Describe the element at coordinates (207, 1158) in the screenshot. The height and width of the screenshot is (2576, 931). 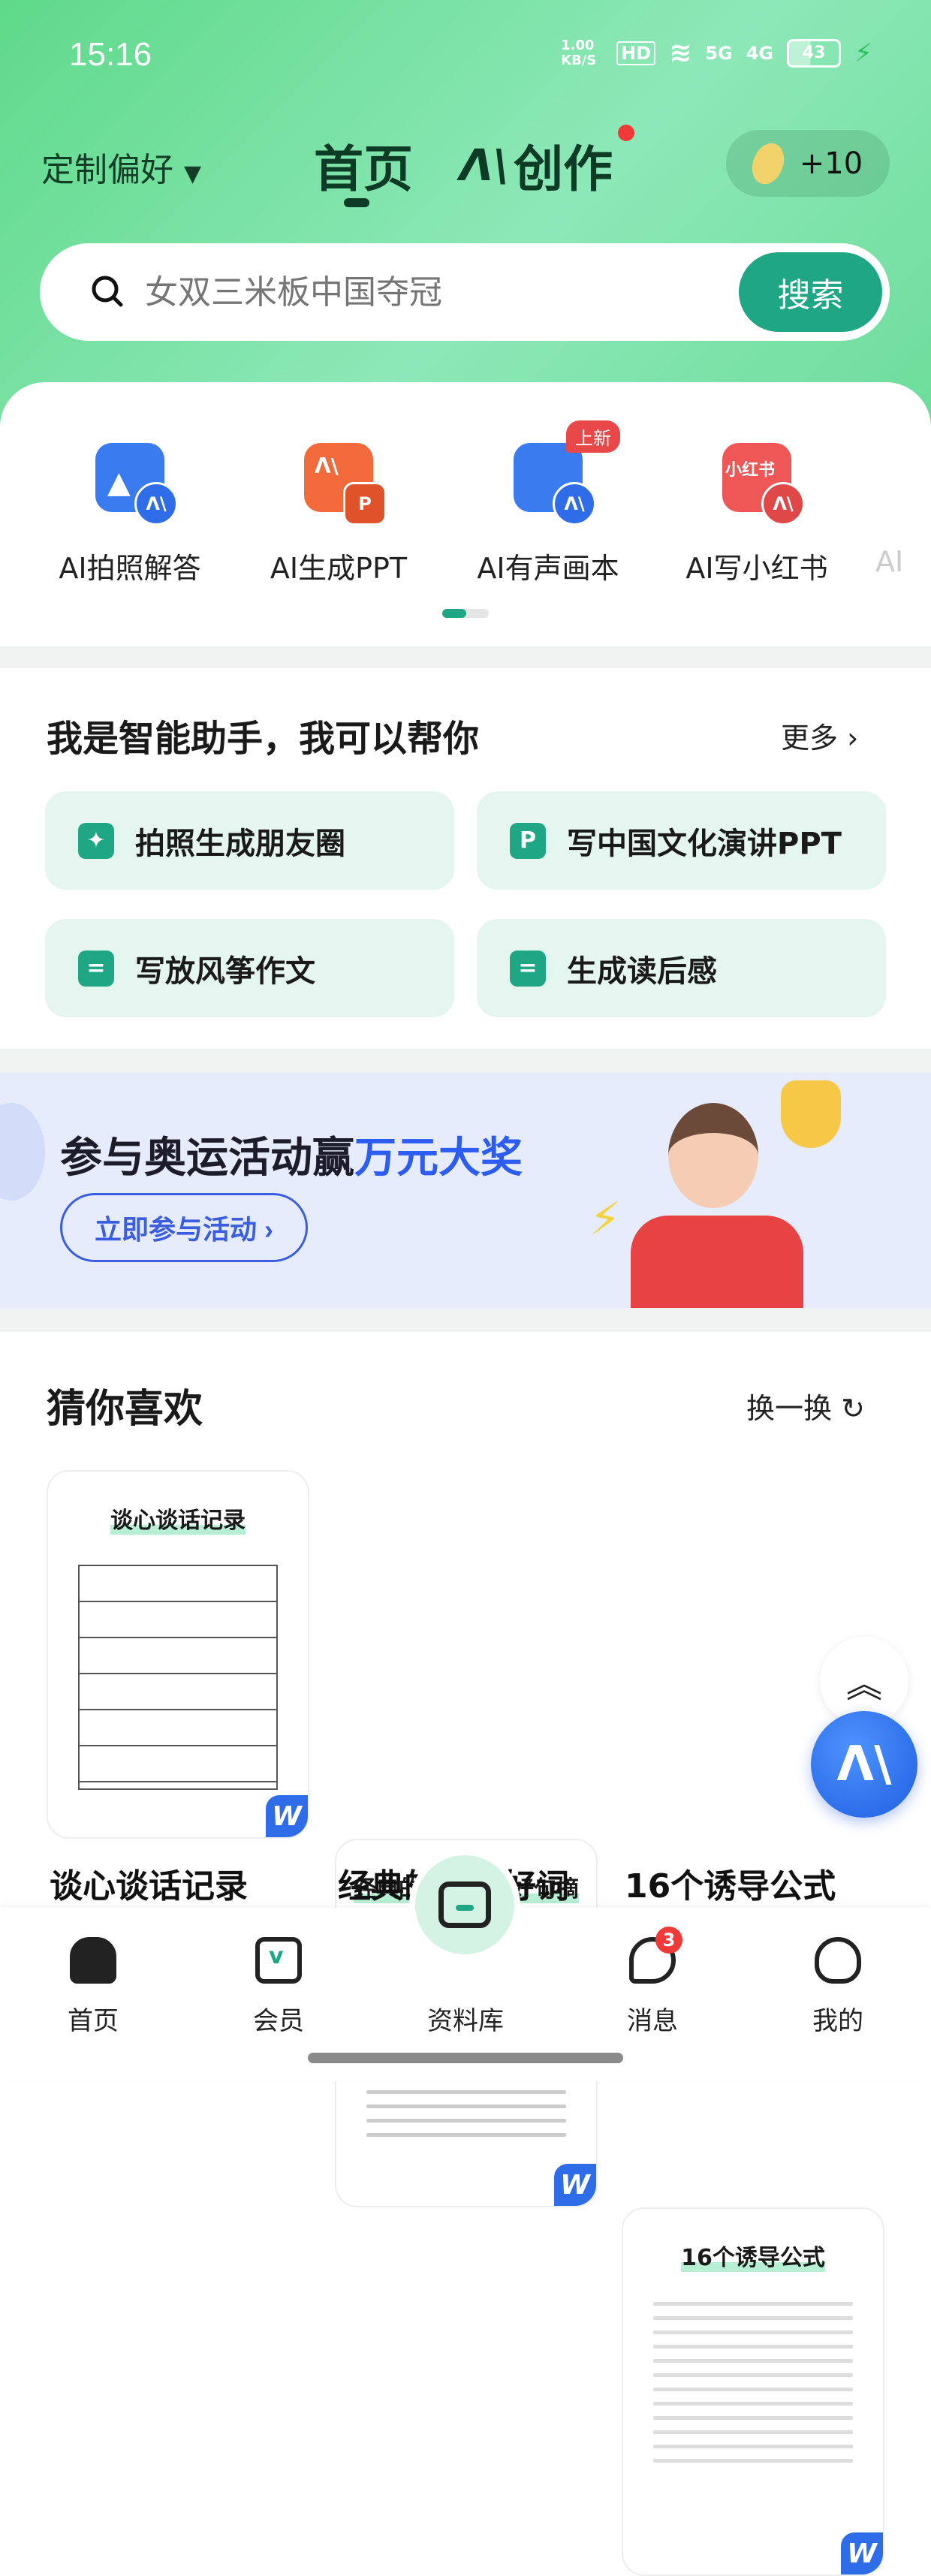
I see `banner-title-main: 参与奥运活动赢` at that location.